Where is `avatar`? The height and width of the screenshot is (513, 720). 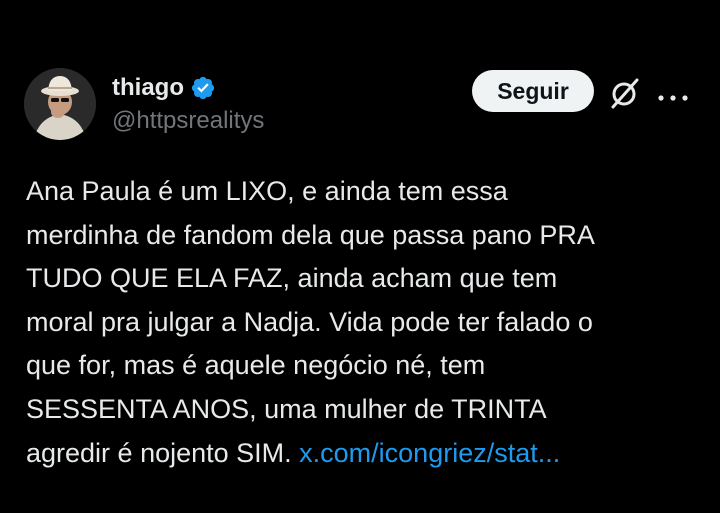
avatar is located at coordinates (60, 104).